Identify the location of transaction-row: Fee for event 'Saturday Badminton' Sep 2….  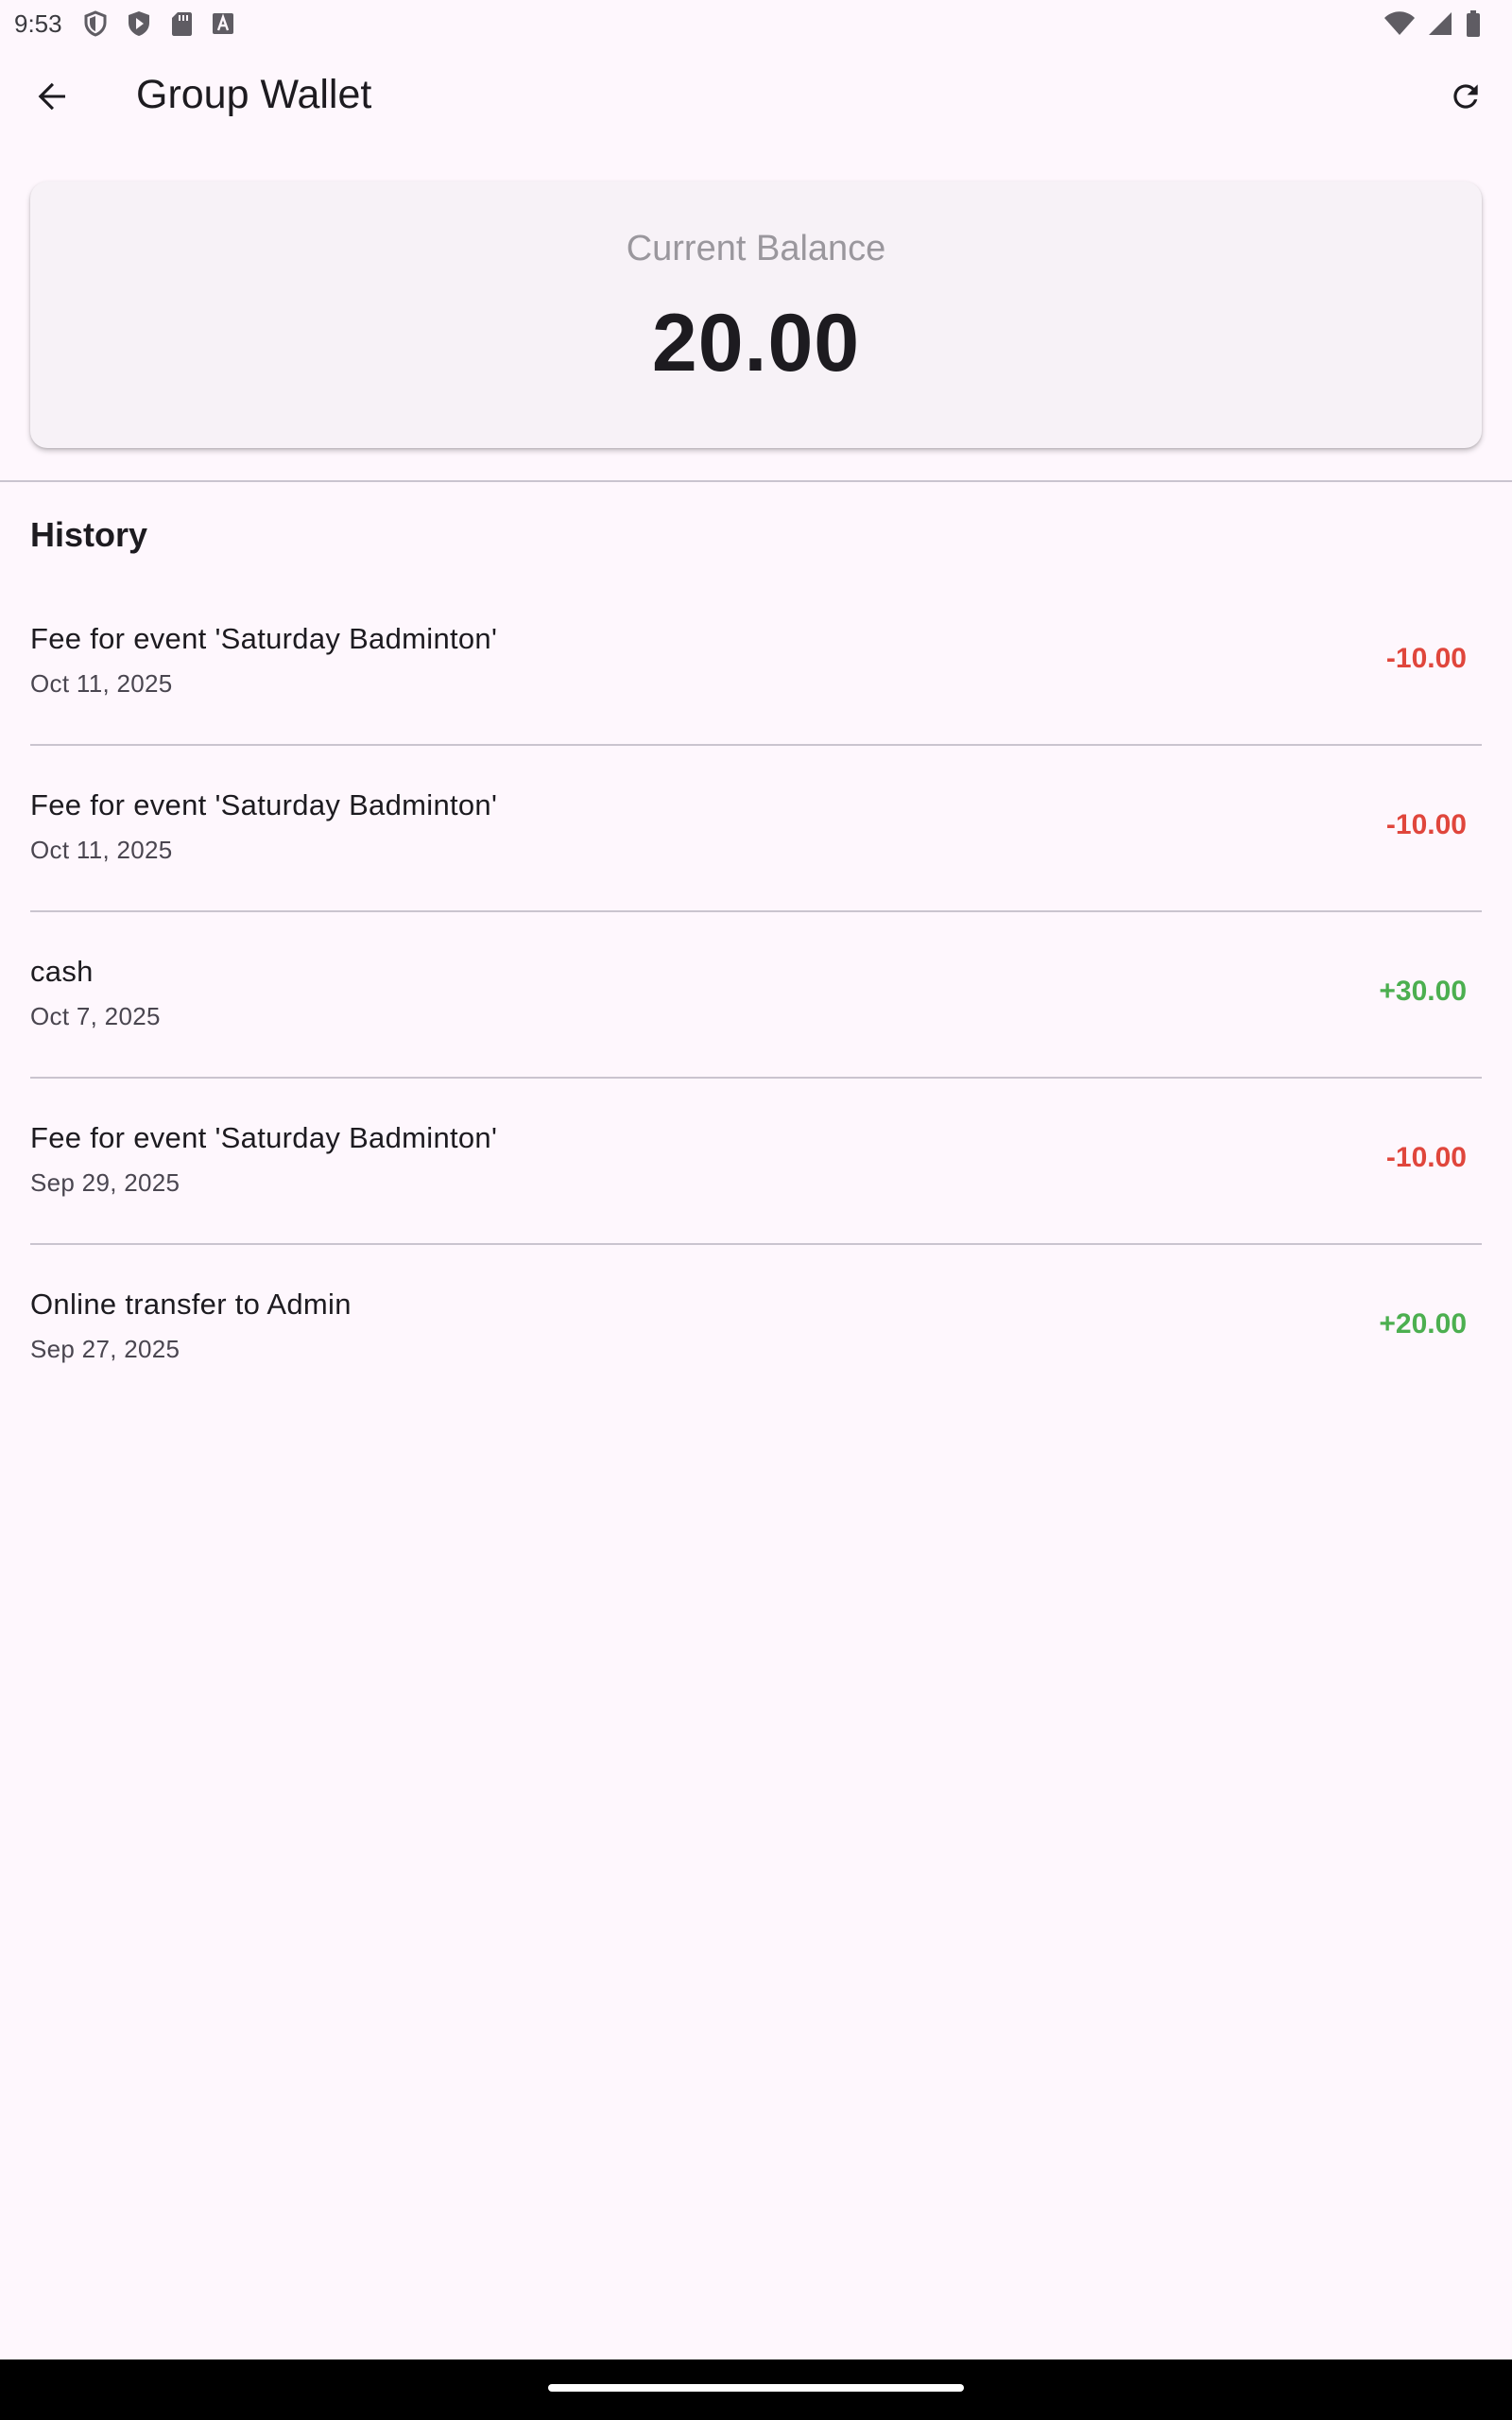
(756, 1160).